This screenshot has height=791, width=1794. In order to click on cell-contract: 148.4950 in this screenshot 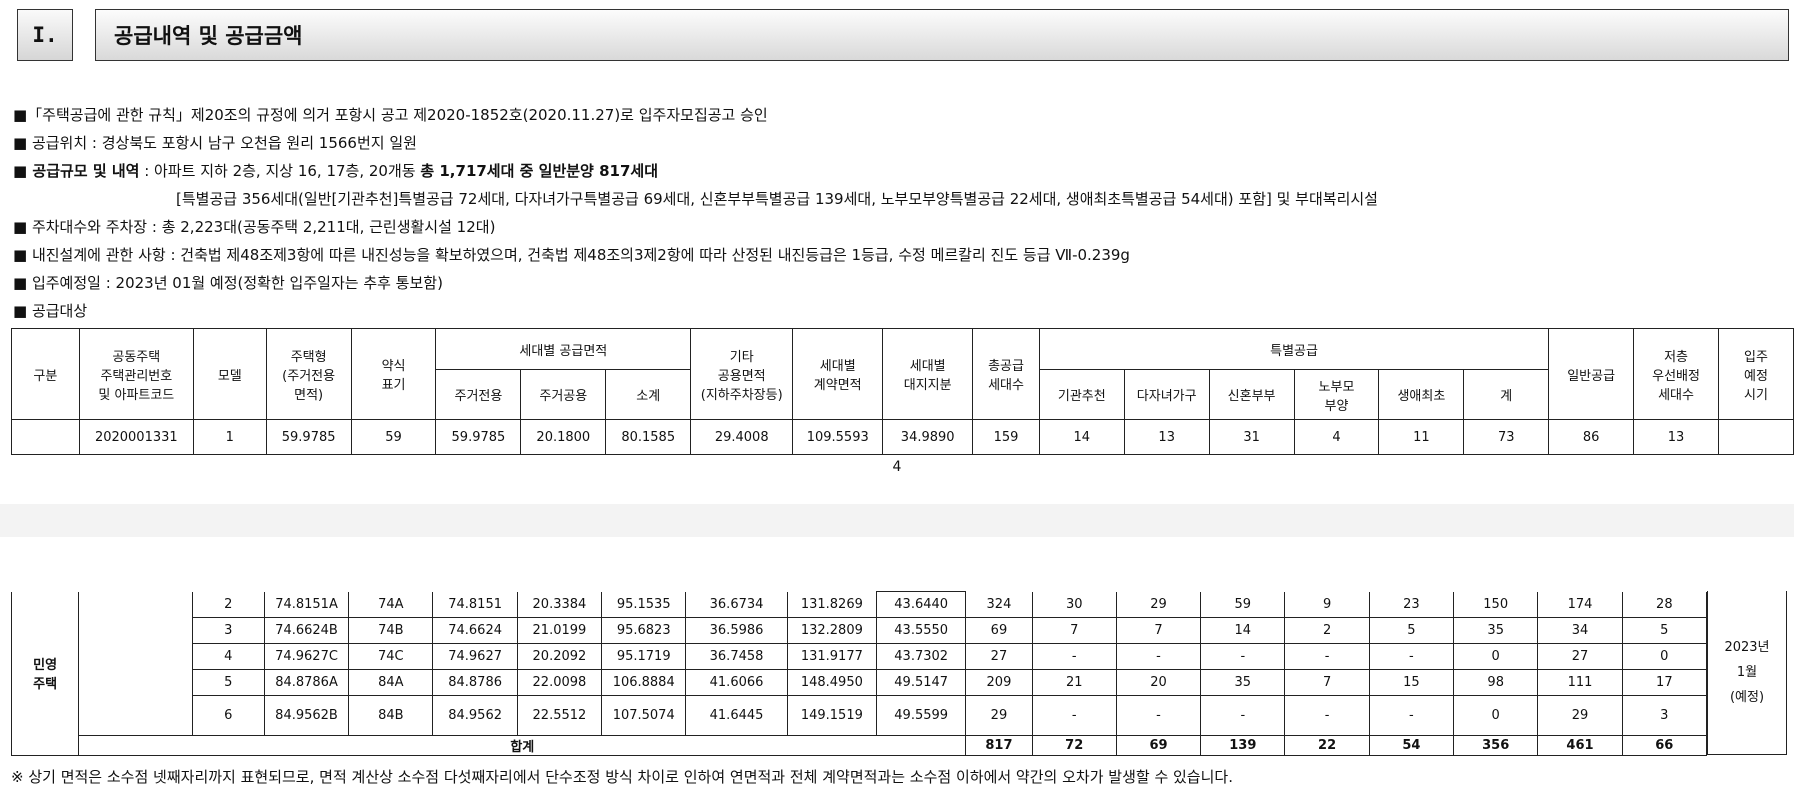, I will do `click(832, 682)`.